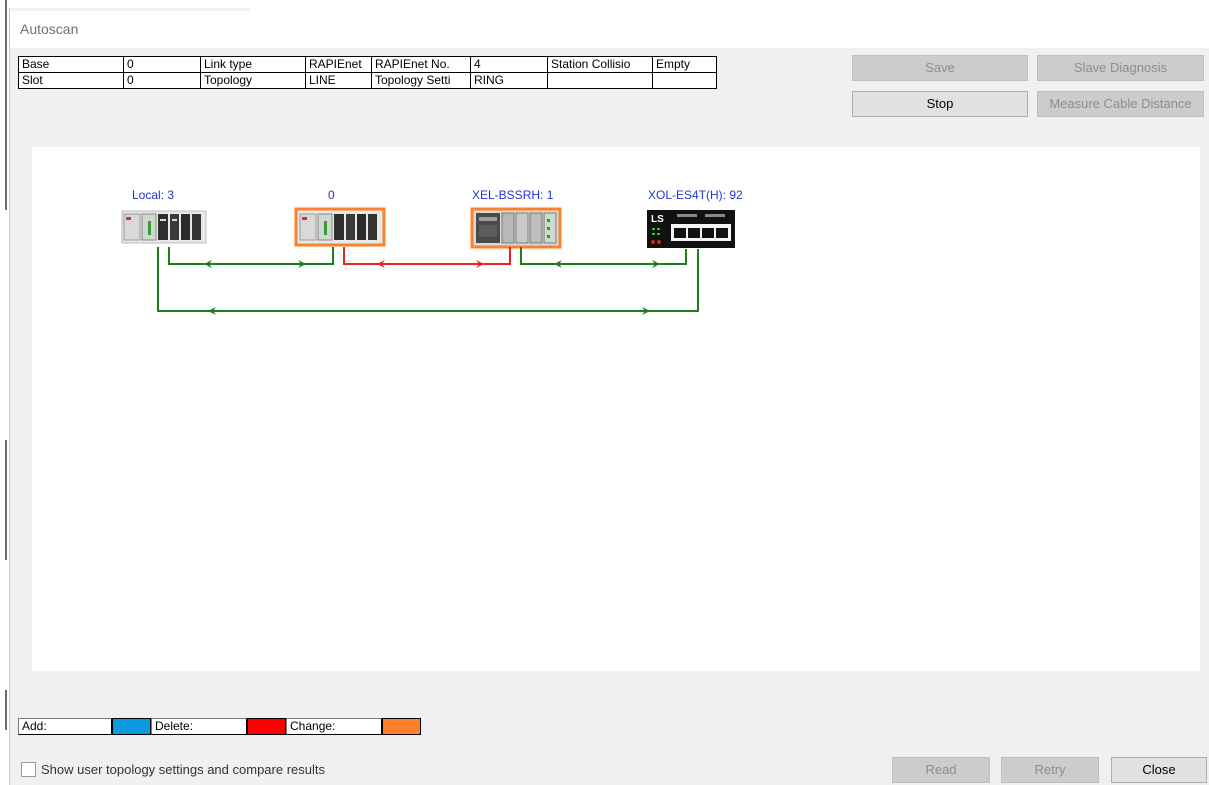  What do you see at coordinates (4, 392) in the screenshot?
I see `background-edge` at bounding box center [4, 392].